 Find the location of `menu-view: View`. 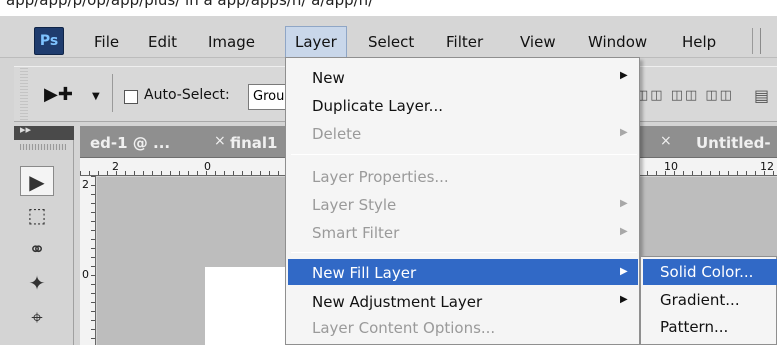

menu-view: View is located at coordinates (538, 42).